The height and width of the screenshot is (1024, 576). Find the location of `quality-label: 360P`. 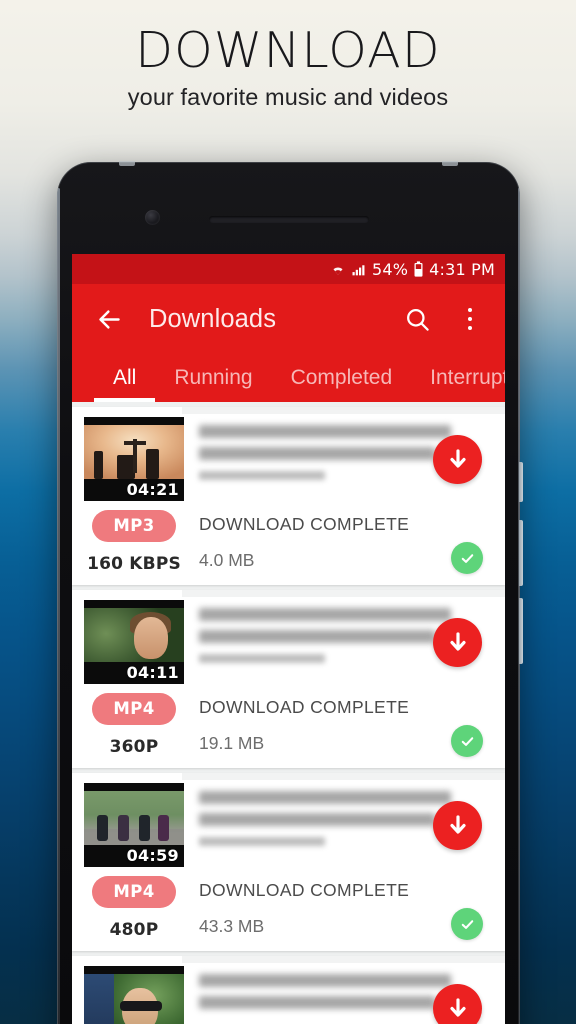

quality-label: 360P is located at coordinates (134, 747).